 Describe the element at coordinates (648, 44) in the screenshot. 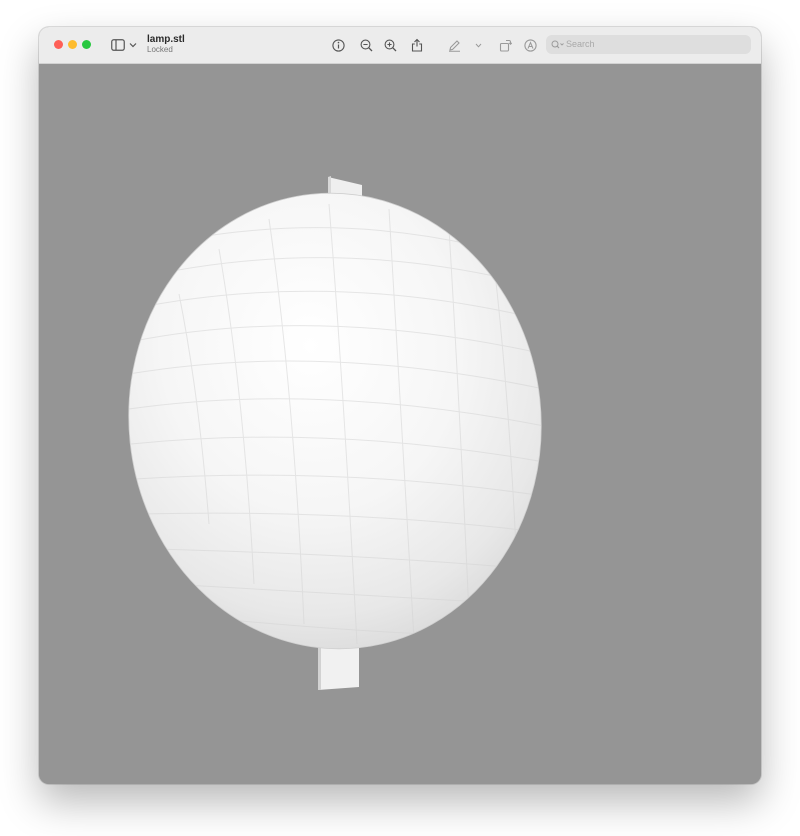

I see `search-field: Search` at that location.